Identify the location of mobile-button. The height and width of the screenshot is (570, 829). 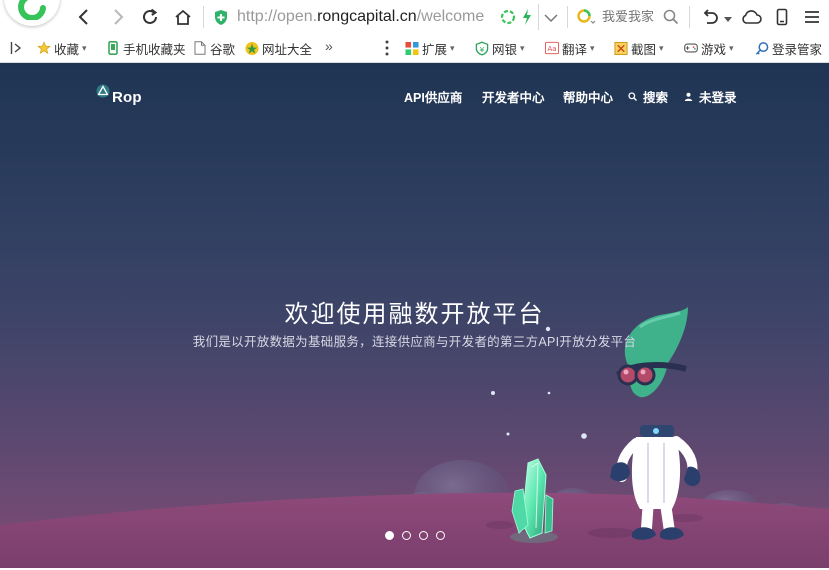
(782, 17).